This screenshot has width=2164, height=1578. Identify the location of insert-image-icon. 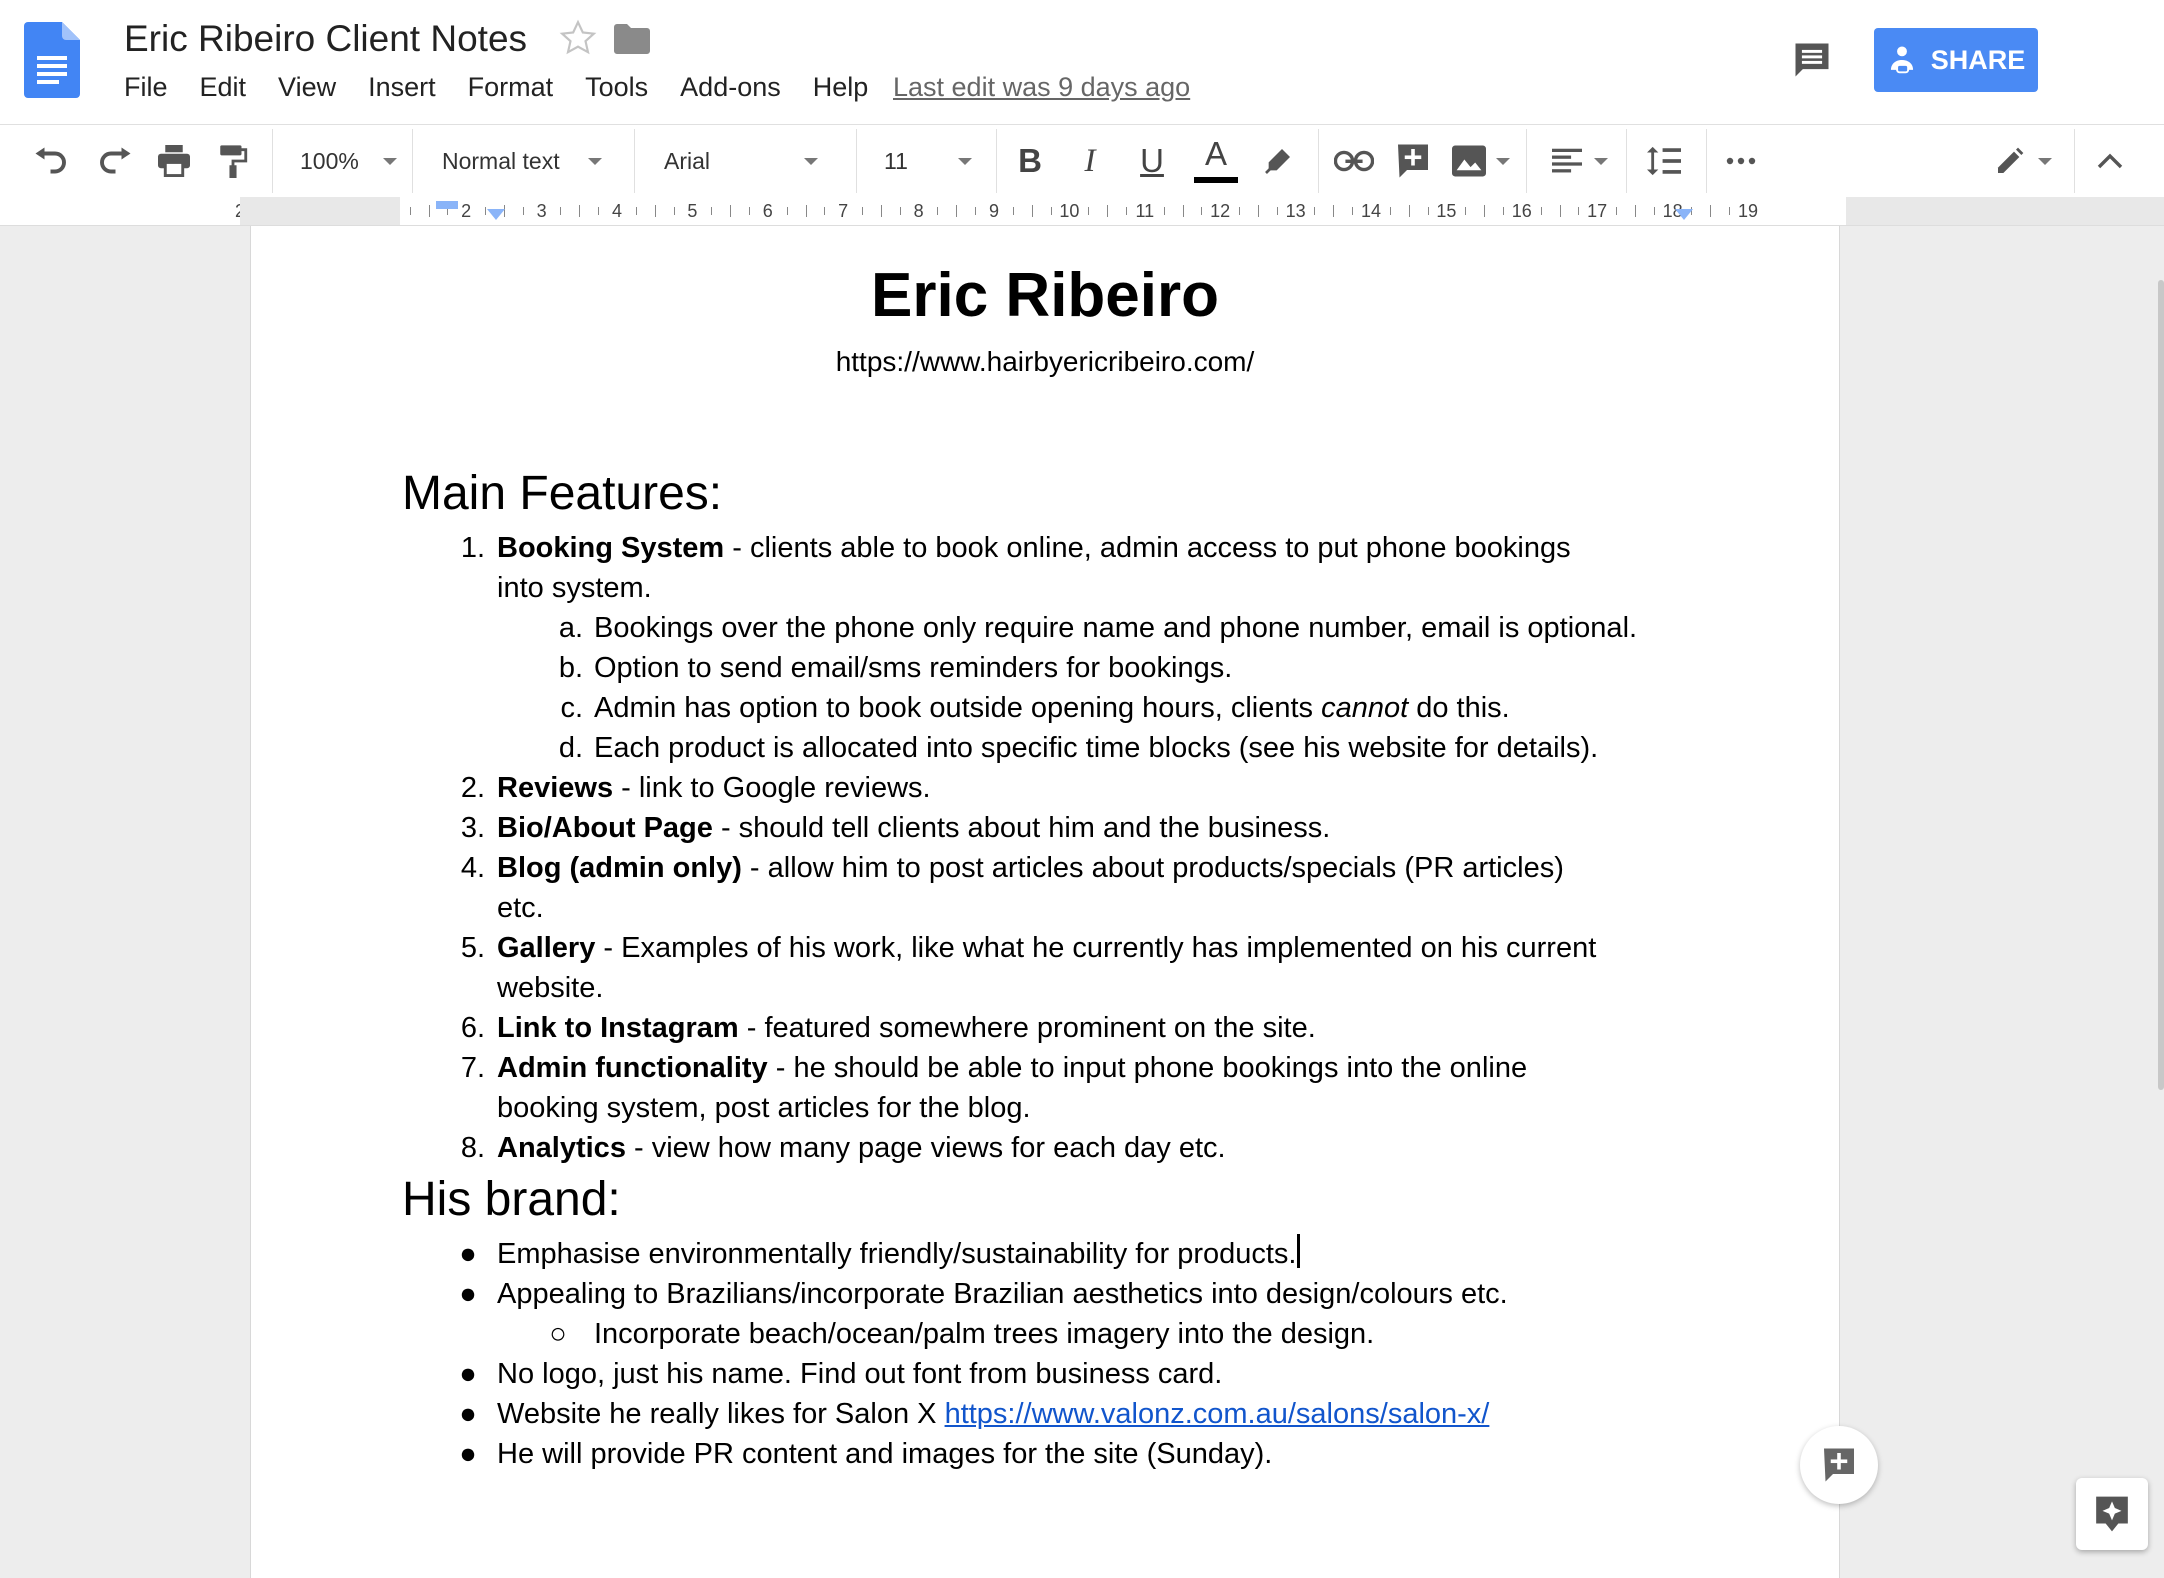
(1481, 161).